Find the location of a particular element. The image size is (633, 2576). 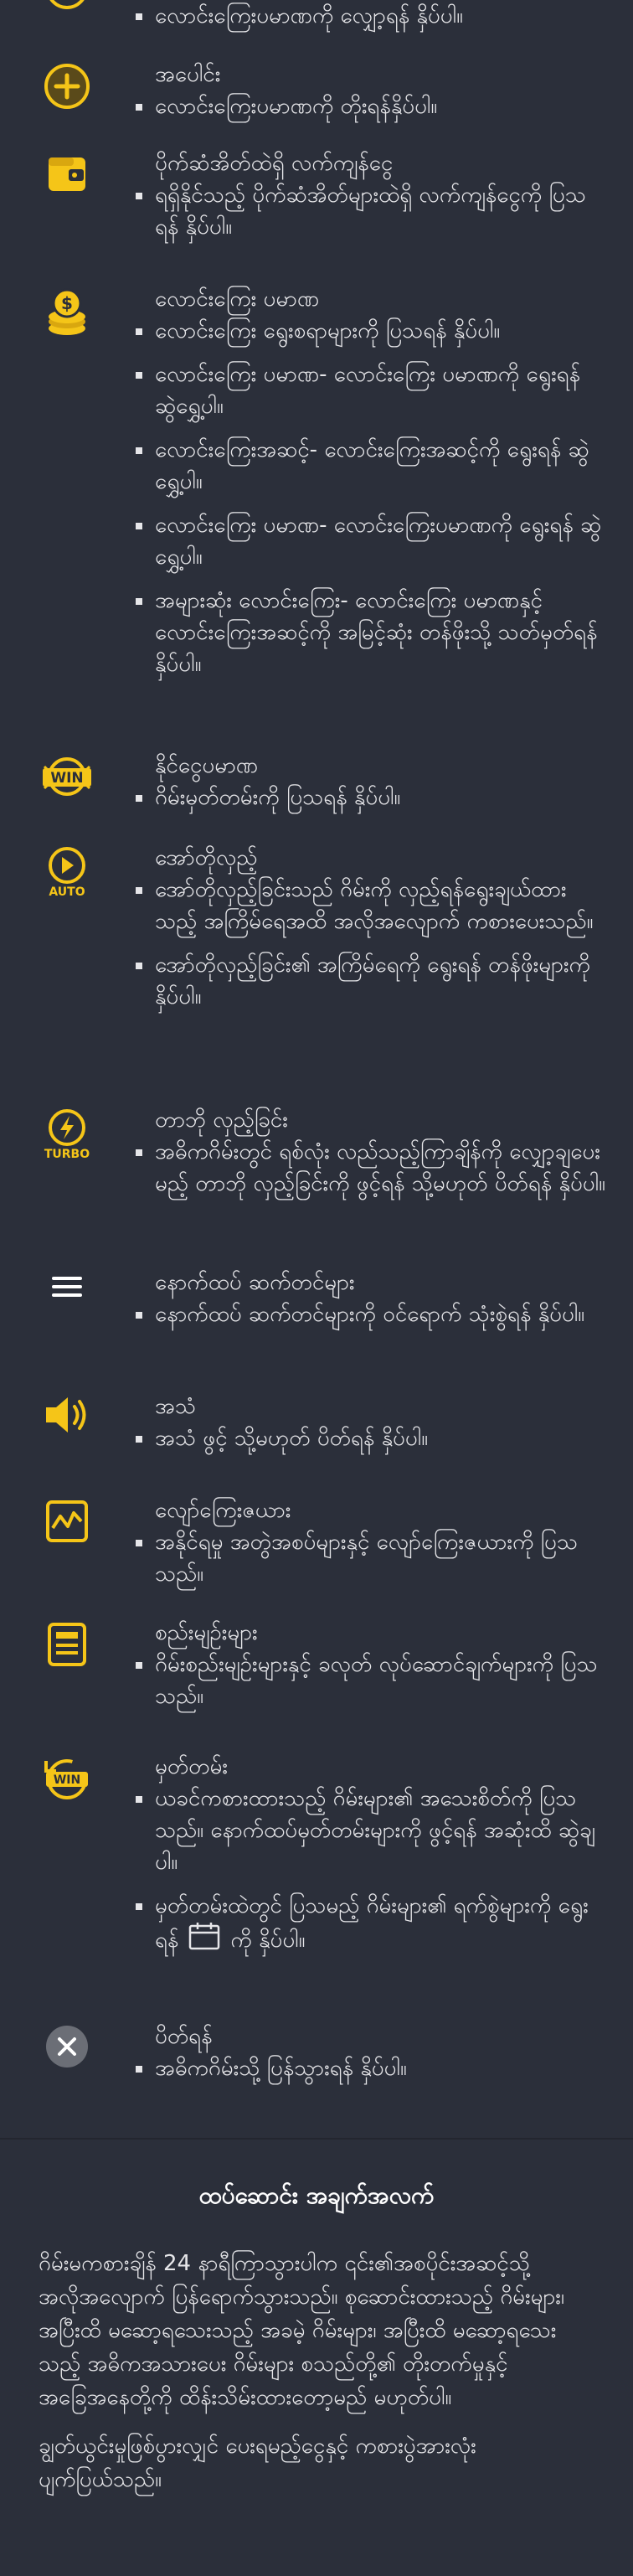

bullet-list: လောင်းကြေးပမာဏကို တိုးရန်နှိပ်ပါ။ is located at coordinates (371, 106).